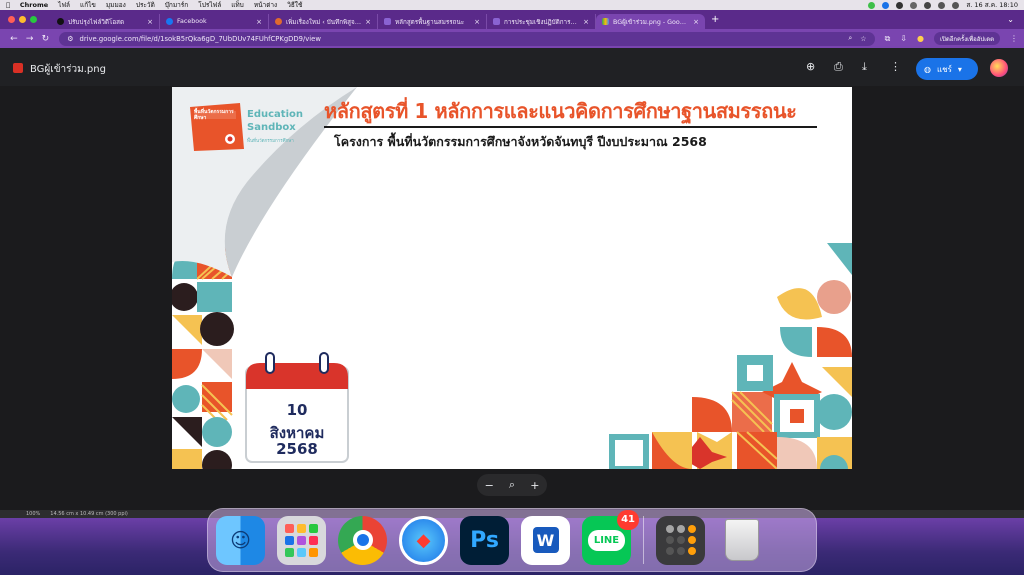 The width and height of the screenshot is (1024, 575). I want to click on menu-tab: แท็บ, so click(237, 5).